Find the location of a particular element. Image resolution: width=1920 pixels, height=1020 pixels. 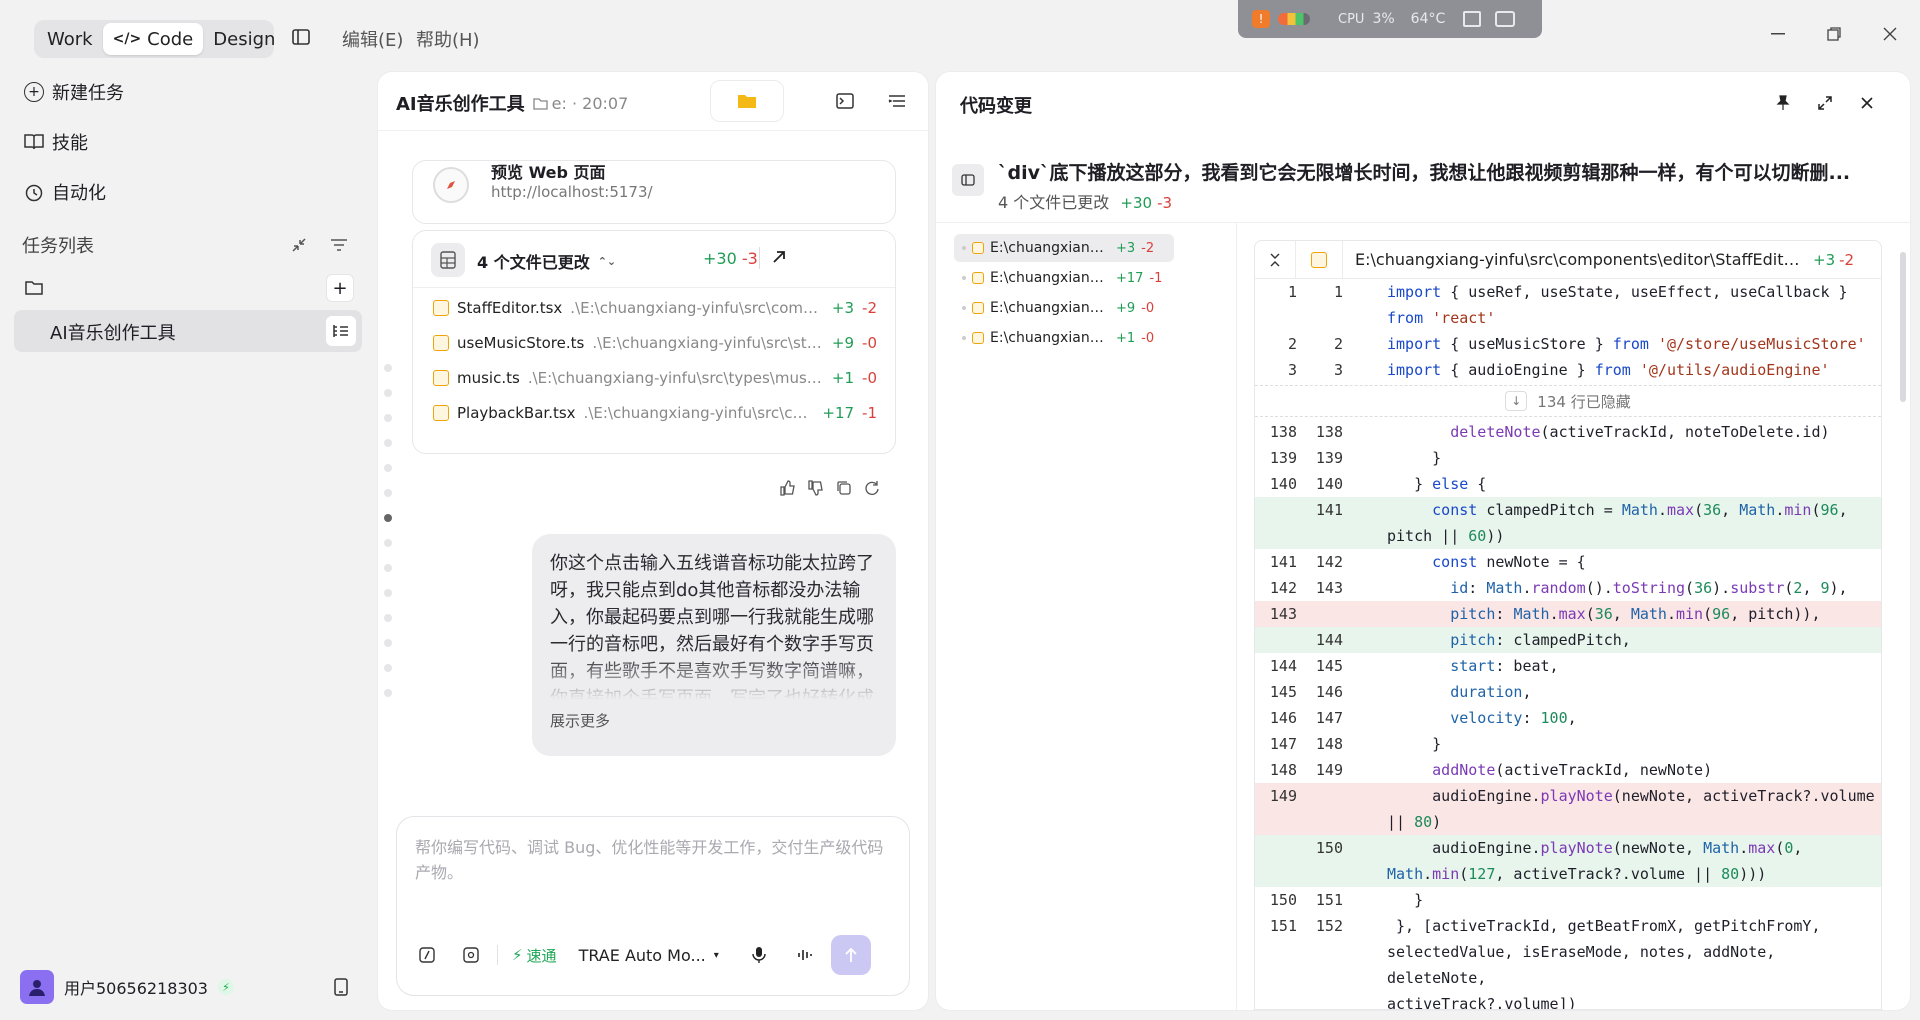

mode-code: </> Code is located at coordinates (153, 39).